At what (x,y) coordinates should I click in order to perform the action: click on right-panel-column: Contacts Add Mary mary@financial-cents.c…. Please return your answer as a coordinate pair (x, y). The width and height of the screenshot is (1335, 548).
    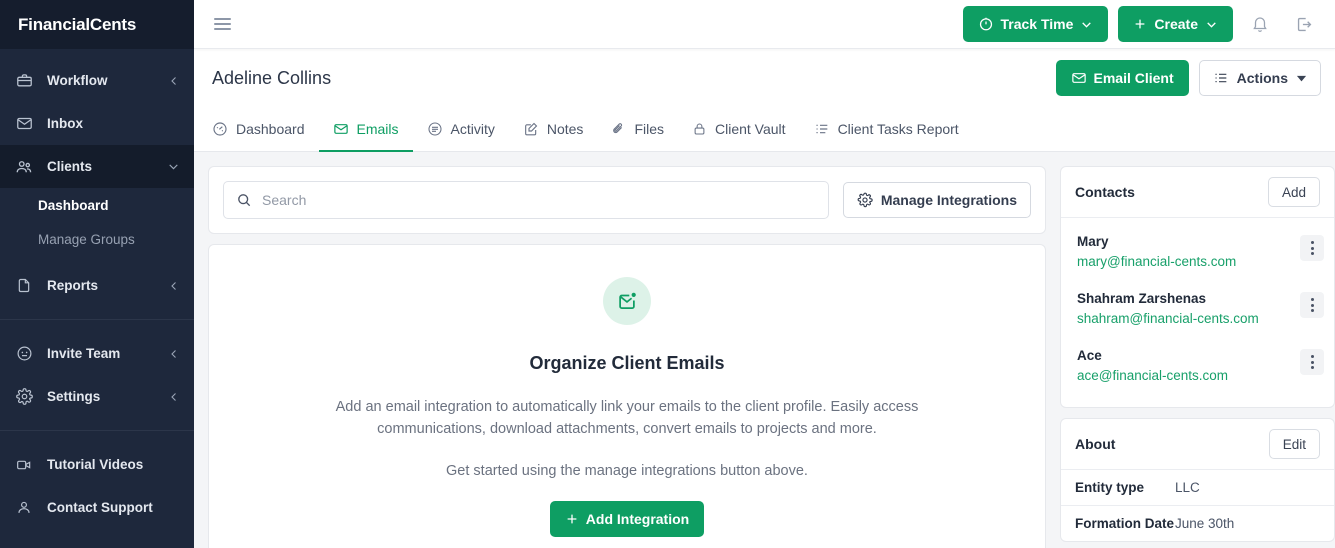
    Looking at the image, I should click on (1197, 357).